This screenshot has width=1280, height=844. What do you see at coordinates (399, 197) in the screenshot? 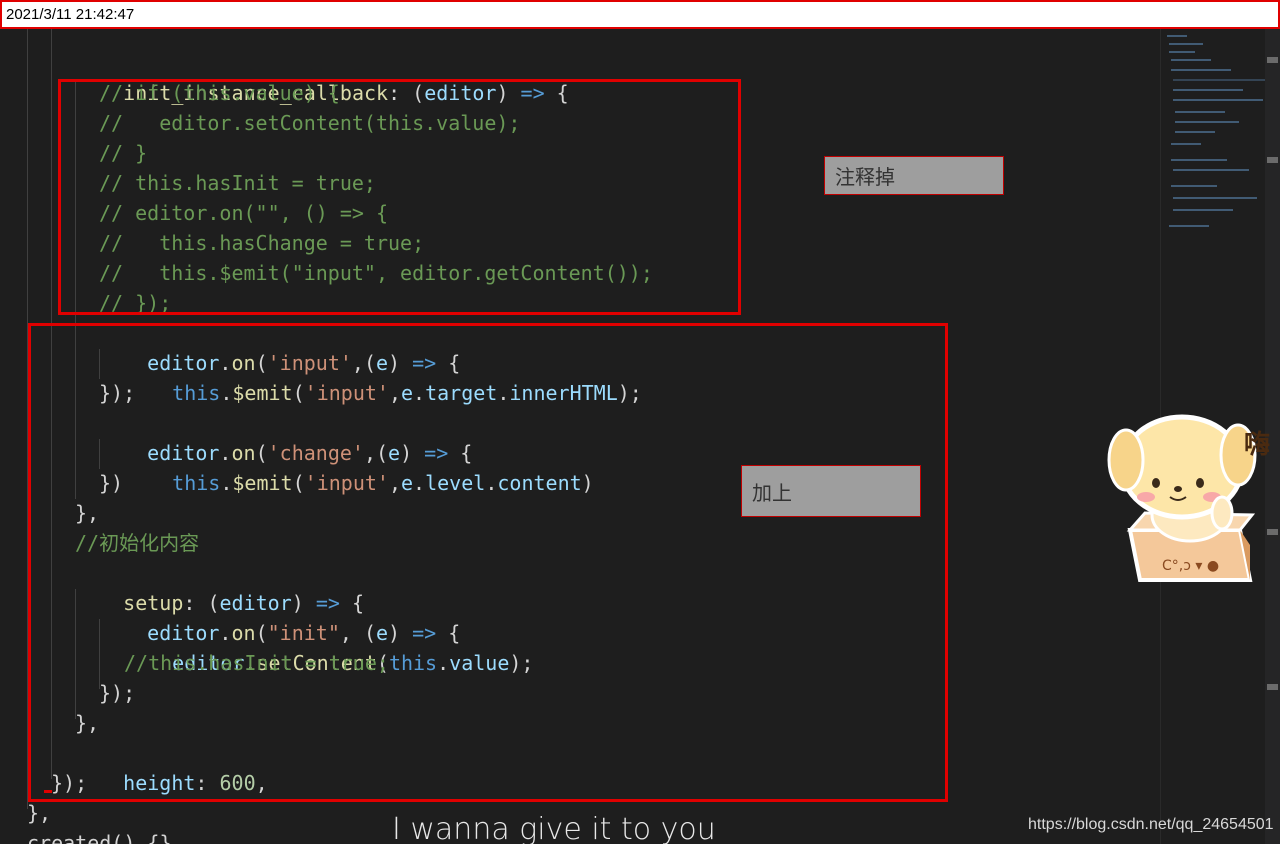
I see `commented-out-highlight-box` at bounding box center [399, 197].